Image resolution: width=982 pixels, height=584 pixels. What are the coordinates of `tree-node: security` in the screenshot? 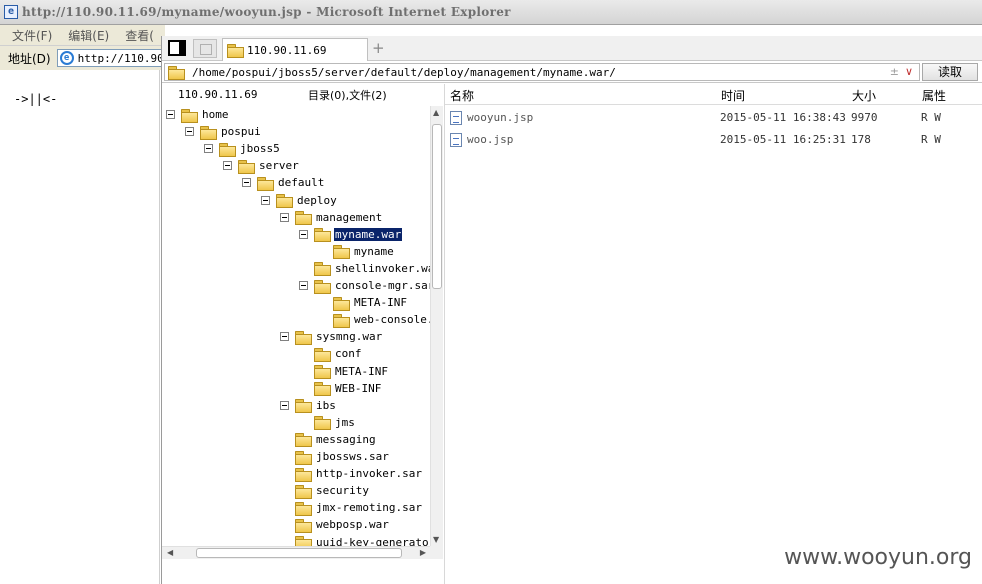 It's located at (332, 490).